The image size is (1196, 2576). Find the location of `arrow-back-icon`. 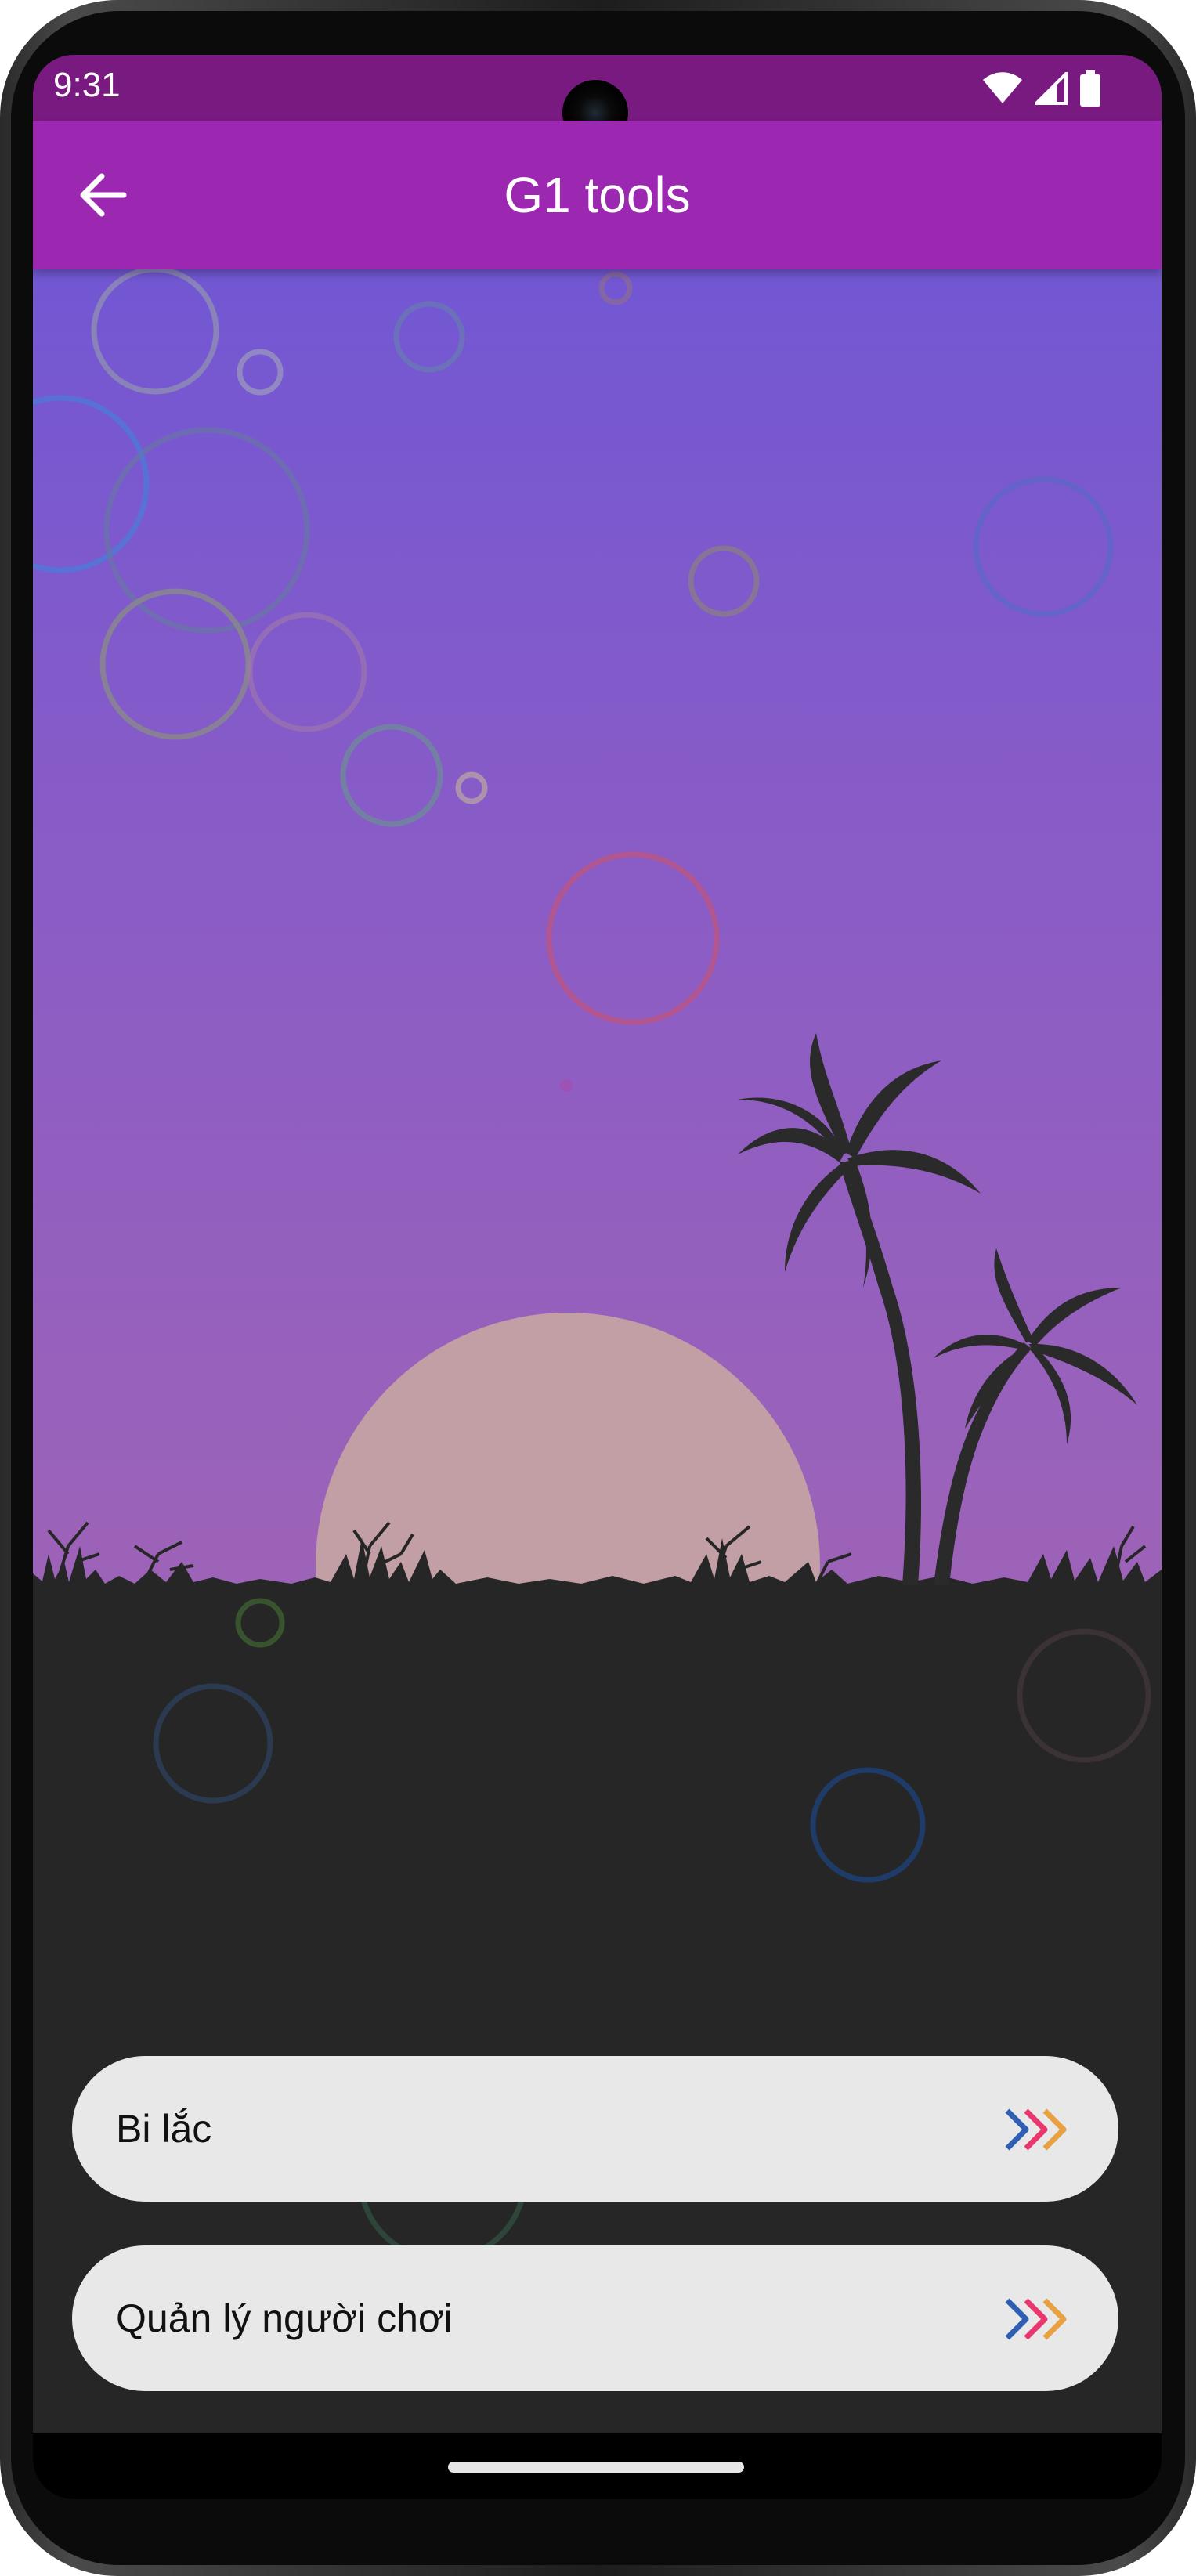

arrow-back-icon is located at coordinates (103, 195).